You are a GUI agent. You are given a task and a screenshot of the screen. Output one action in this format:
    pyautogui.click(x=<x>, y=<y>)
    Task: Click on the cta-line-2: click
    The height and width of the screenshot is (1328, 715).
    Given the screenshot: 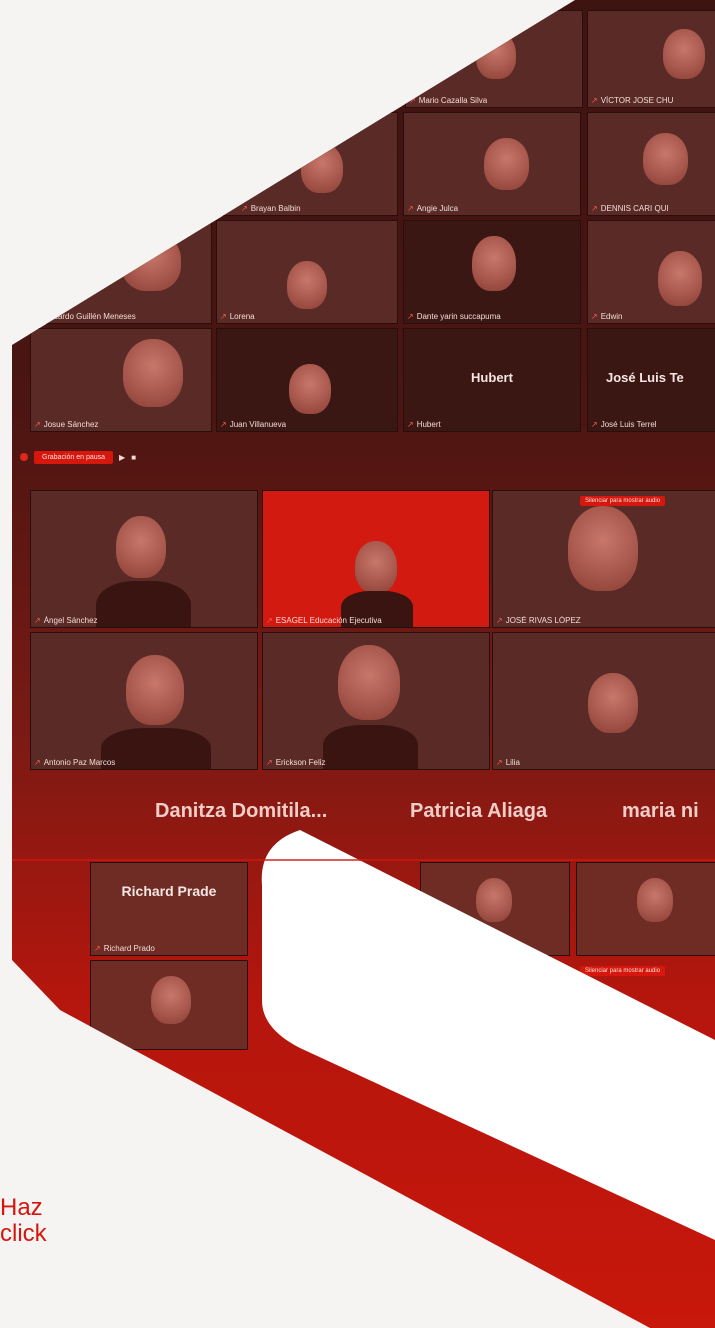 What is the action you would take?
    pyautogui.click(x=23, y=1234)
    